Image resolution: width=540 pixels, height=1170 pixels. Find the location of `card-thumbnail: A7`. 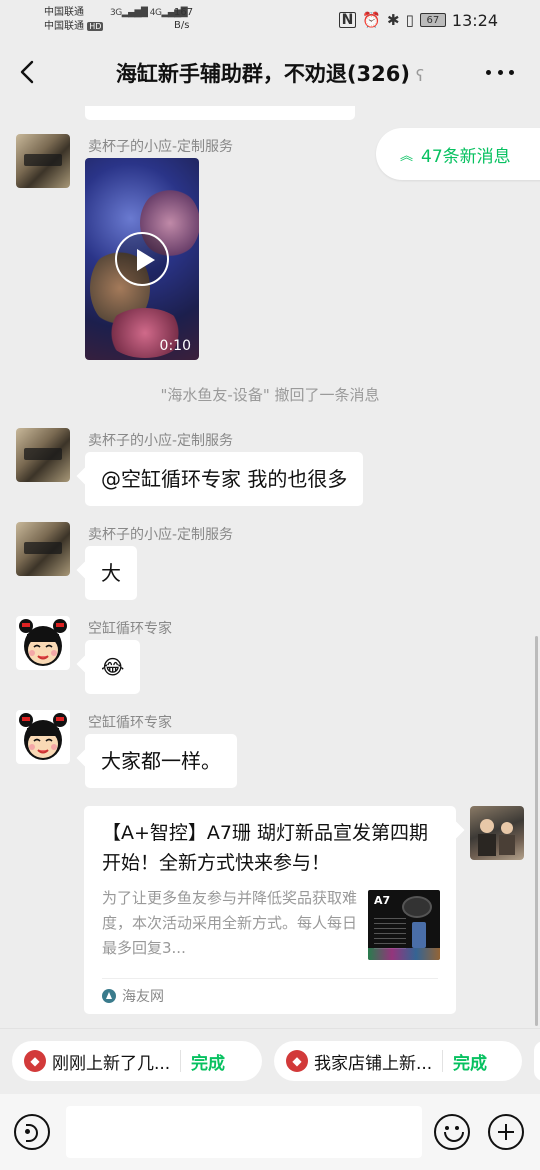

card-thumbnail: A7 is located at coordinates (404, 925).